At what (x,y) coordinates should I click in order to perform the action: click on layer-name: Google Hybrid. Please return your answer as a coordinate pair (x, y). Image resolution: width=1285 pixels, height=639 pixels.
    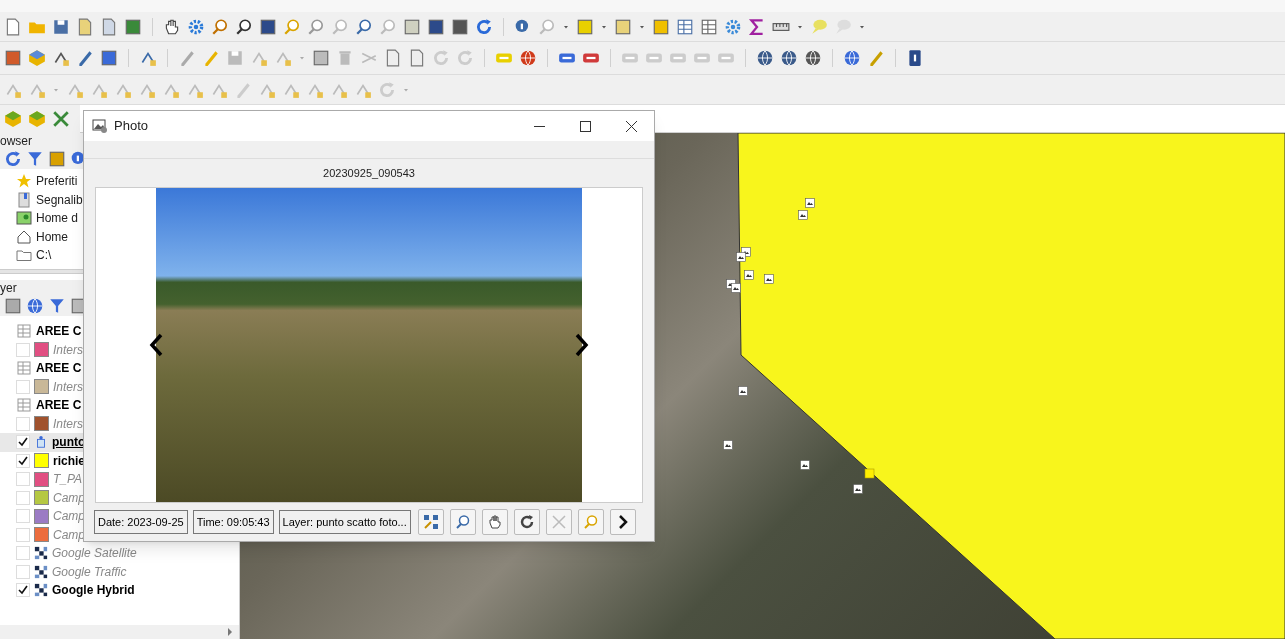
    Looking at the image, I should click on (93, 591).